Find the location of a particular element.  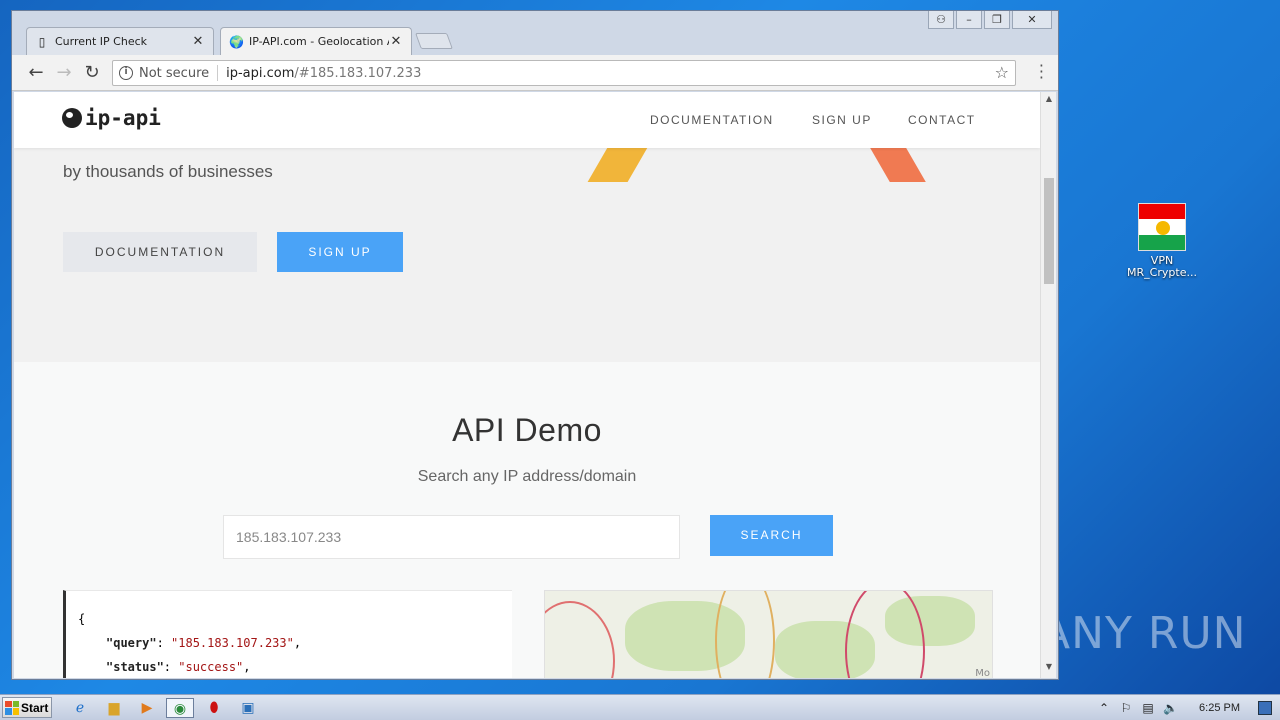

site-header: ip-api DOCUMENTATION SIGN UP CONTACT is located at coordinates (527, 120).